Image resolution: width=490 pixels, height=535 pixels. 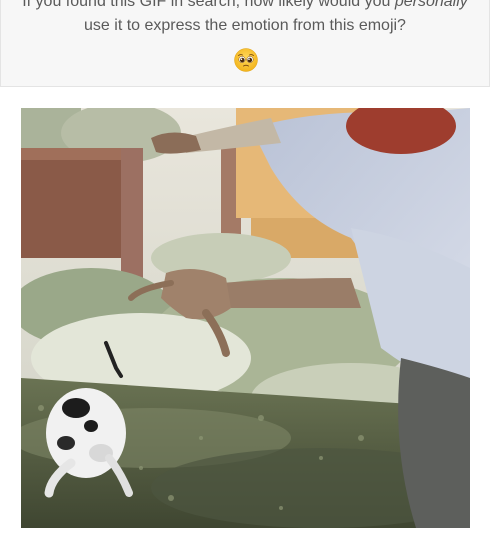 What do you see at coordinates (431, 5) in the screenshot?
I see `question-emphasis: personally` at bounding box center [431, 5].